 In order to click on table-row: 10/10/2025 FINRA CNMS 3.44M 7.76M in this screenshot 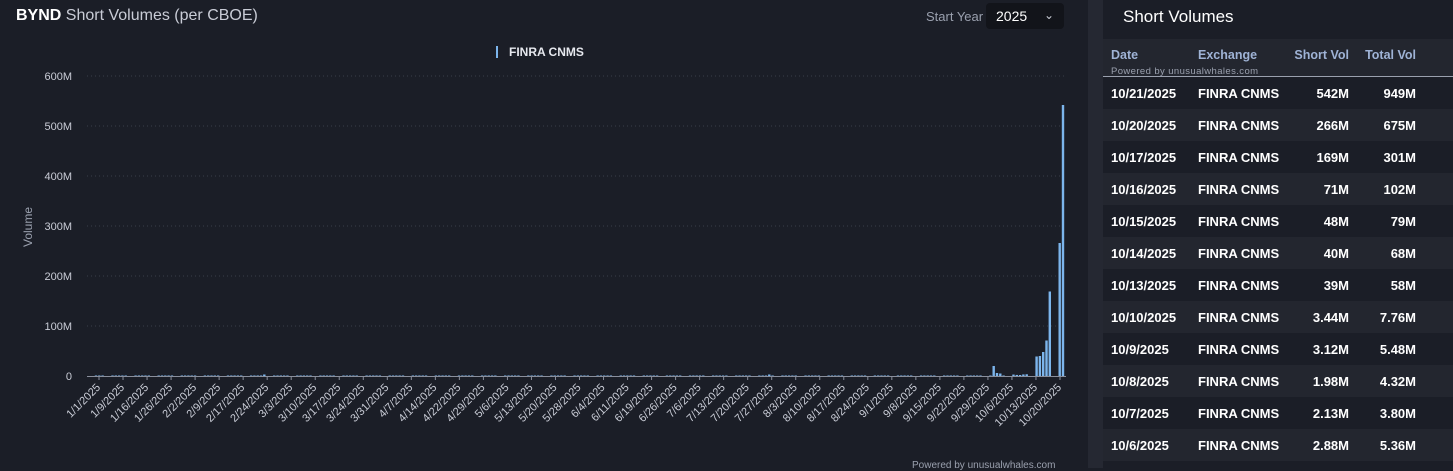, I will do `click(1278, 317)`.